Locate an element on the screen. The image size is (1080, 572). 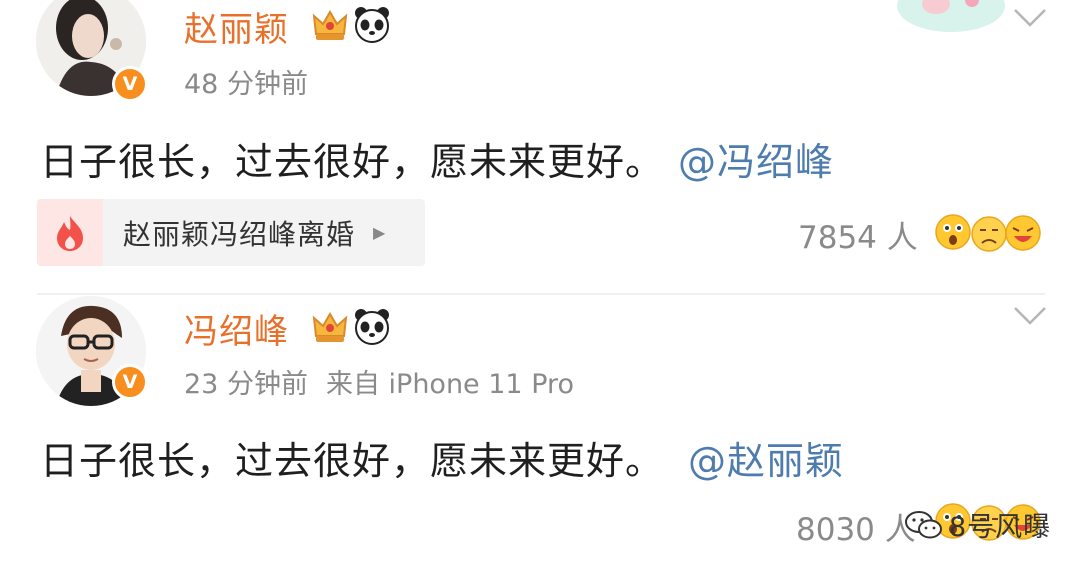
post-content: 日子很长，过去很好，愿未来更好。 @冯绍峰 is located at coordinates (437, 158).